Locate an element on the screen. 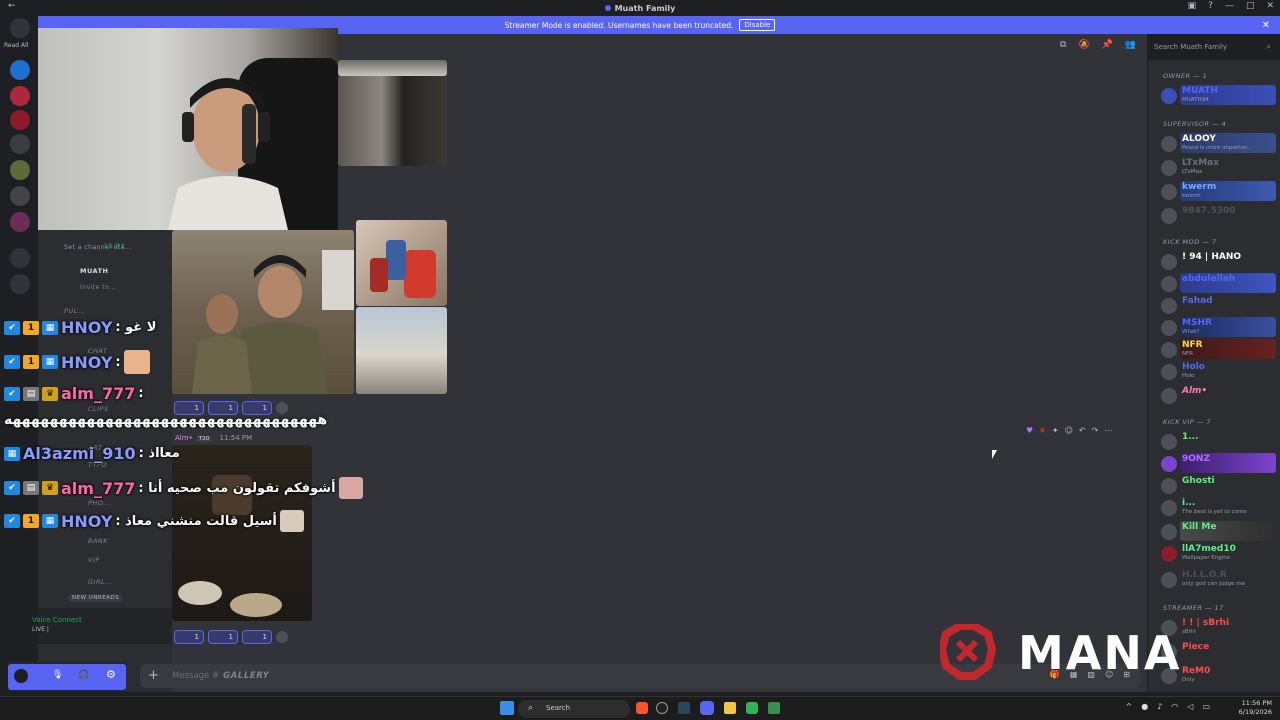 Image resolution: width=1280 pixels, height=720 pixels. super-reaction-icon: ✦ is located at coordinates (1055, 430).